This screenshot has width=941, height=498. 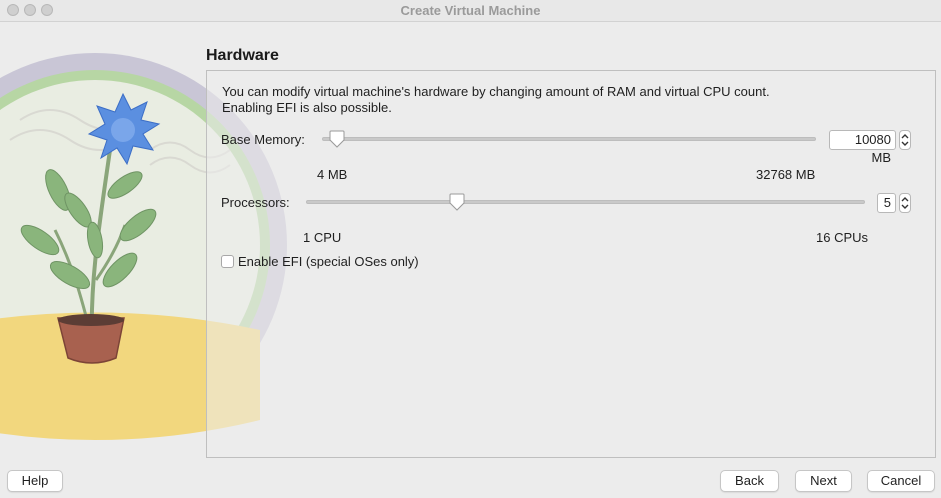 I want to click on cancel-button: Cancel, so click(x=901, y=481).